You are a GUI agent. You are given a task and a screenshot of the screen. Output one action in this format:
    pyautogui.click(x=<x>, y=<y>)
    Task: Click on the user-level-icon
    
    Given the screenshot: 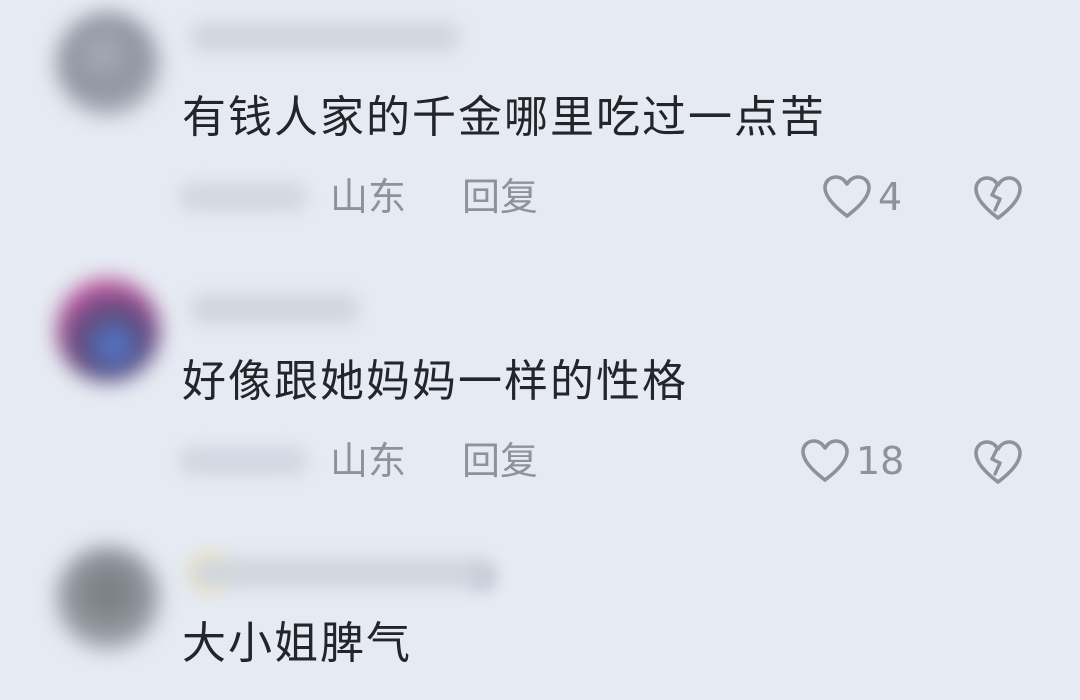 What is the action you would take?
    pyautogui.click(x=483, y=577)
    